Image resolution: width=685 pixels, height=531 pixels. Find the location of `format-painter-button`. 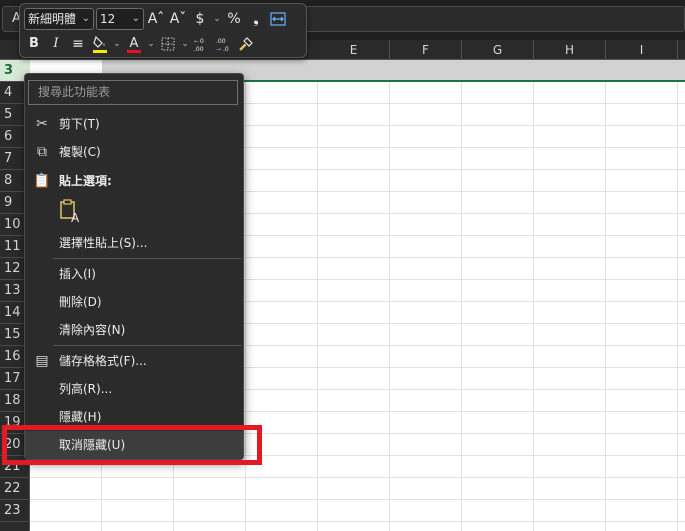

format-painter-button is located at coordinates (246, 44).